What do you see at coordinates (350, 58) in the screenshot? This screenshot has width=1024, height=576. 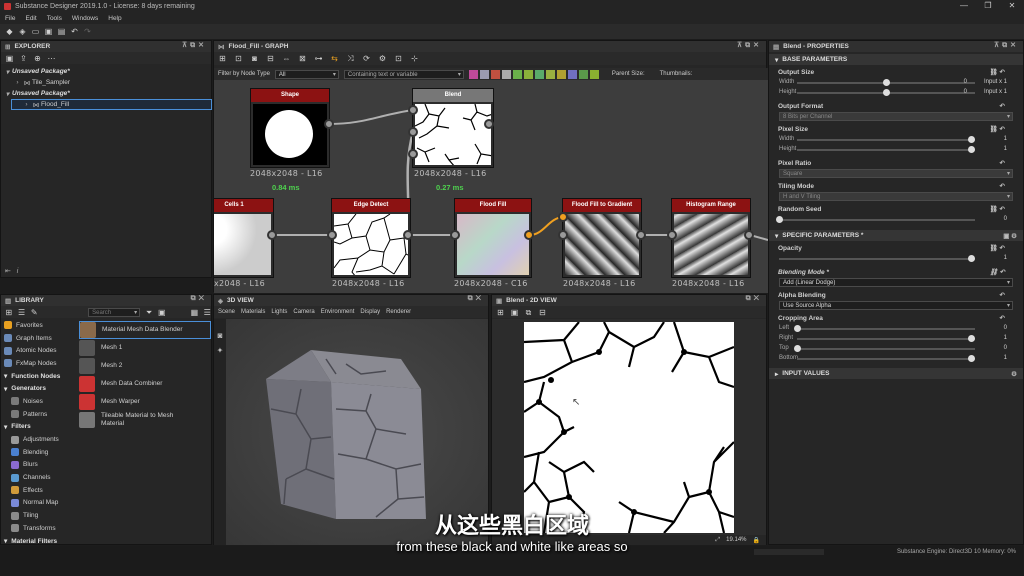 I see `split-icon: ⤨` at bounding box center [350, 58].